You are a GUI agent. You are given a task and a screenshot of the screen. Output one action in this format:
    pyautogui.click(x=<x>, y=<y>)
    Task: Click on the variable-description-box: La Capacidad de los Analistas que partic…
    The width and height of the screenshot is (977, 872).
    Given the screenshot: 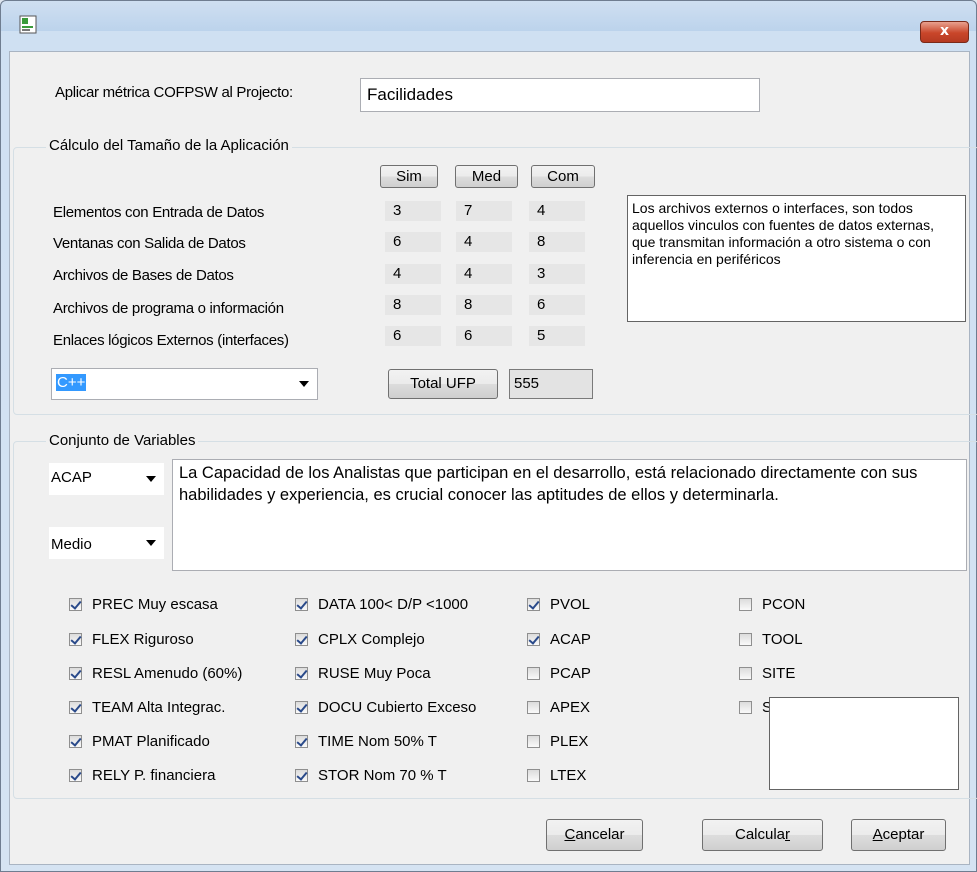 What is the action you would take?
    pyautogui.click(x=569, y=515)
    